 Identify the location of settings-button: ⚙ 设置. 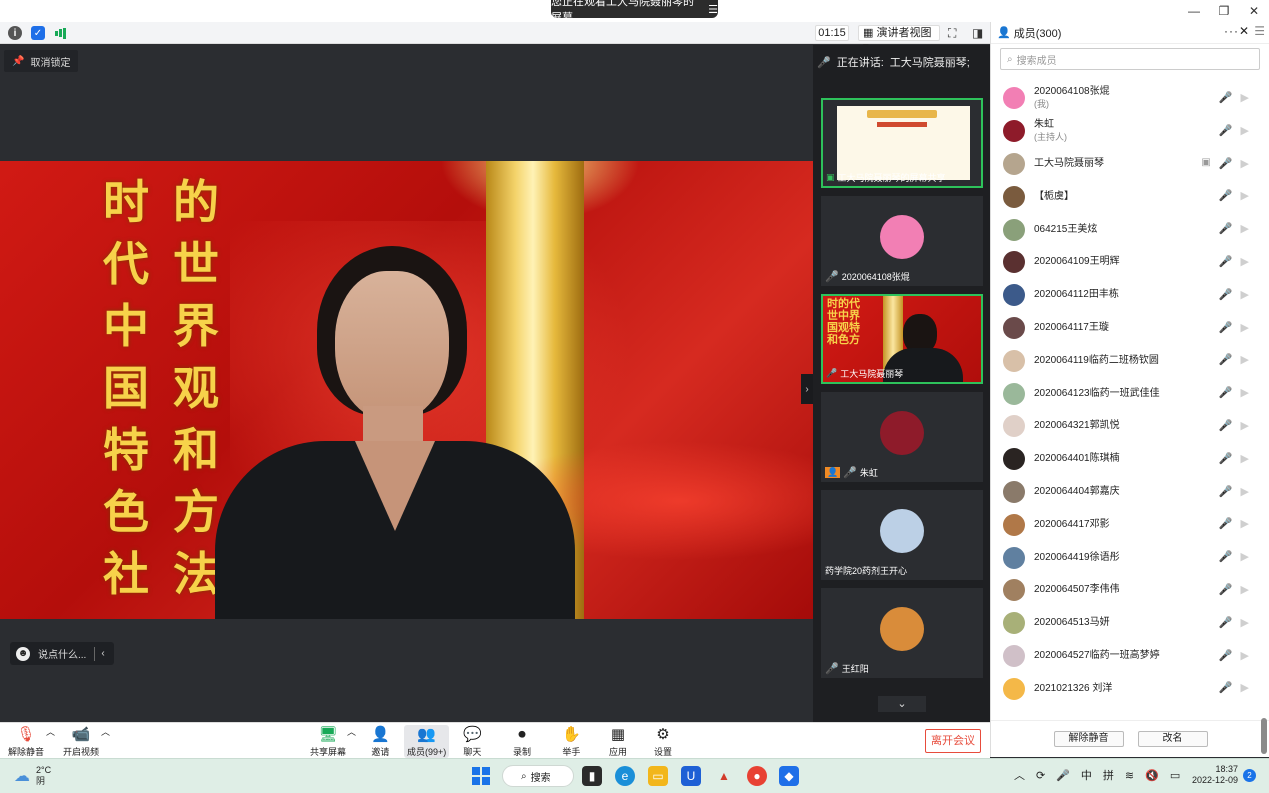
(663, 741).